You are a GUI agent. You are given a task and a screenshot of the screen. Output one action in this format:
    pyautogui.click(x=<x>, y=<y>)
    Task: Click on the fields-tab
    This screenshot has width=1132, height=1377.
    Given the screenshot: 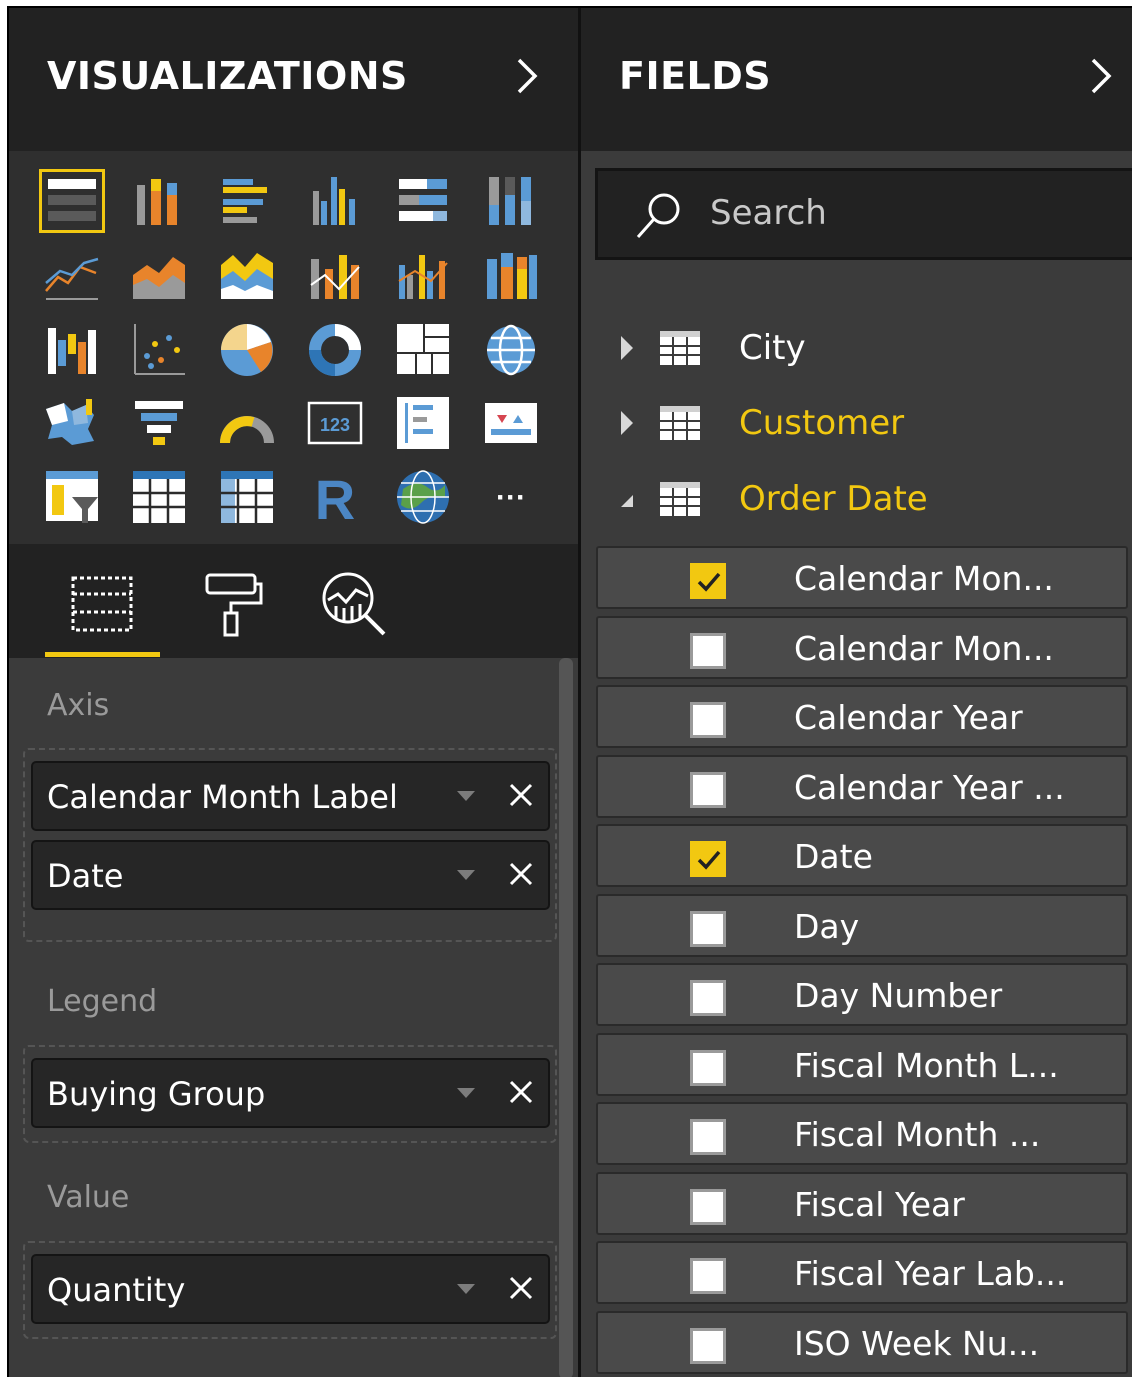 What is the action you would take?
    pyautogui.click(x=102, y=604)
    